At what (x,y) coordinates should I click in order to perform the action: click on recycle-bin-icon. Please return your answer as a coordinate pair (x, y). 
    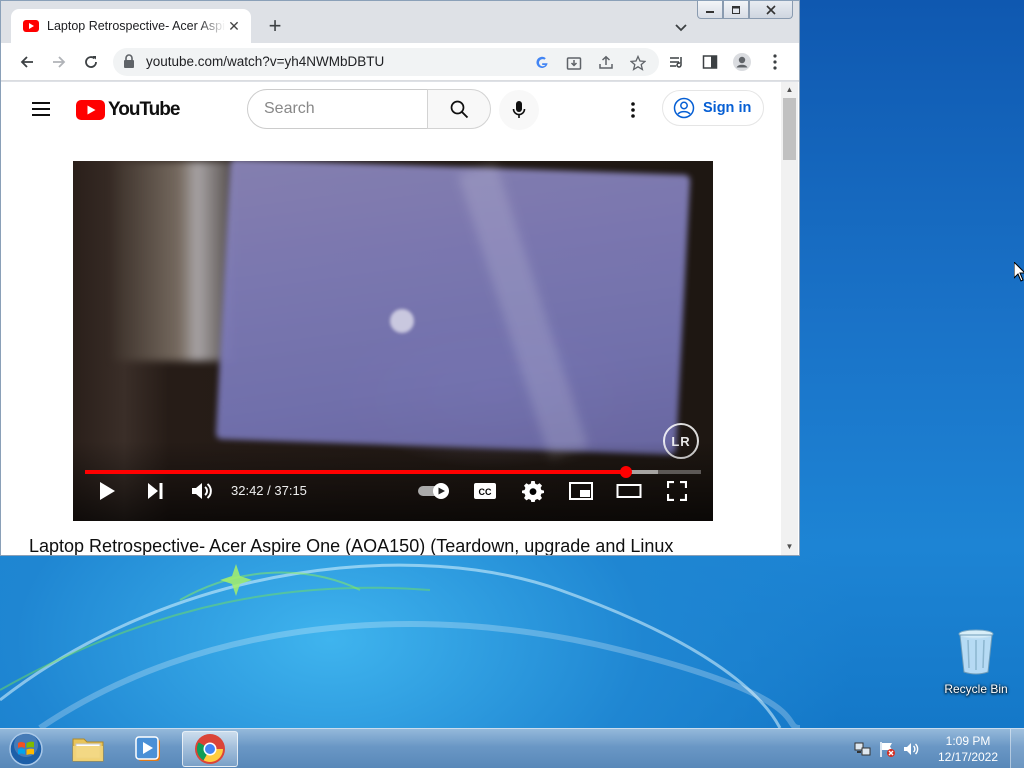
    Looking at the image, I should click on (976, 652).